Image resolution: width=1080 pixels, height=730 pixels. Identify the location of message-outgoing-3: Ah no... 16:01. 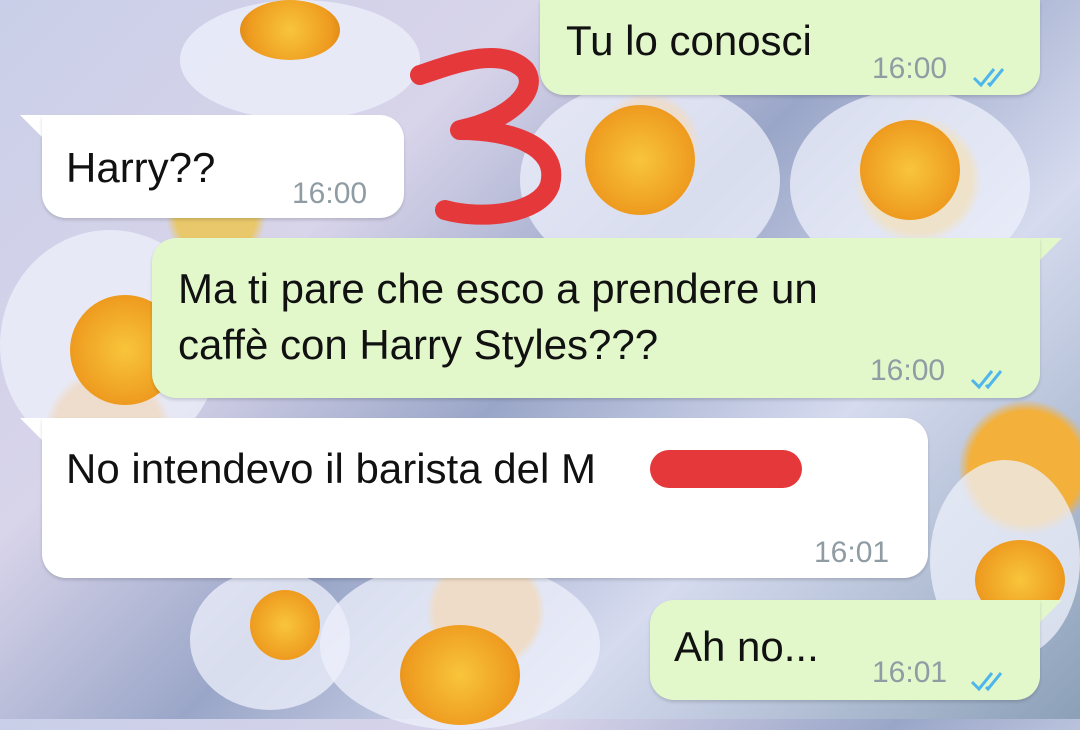
(845, 650).